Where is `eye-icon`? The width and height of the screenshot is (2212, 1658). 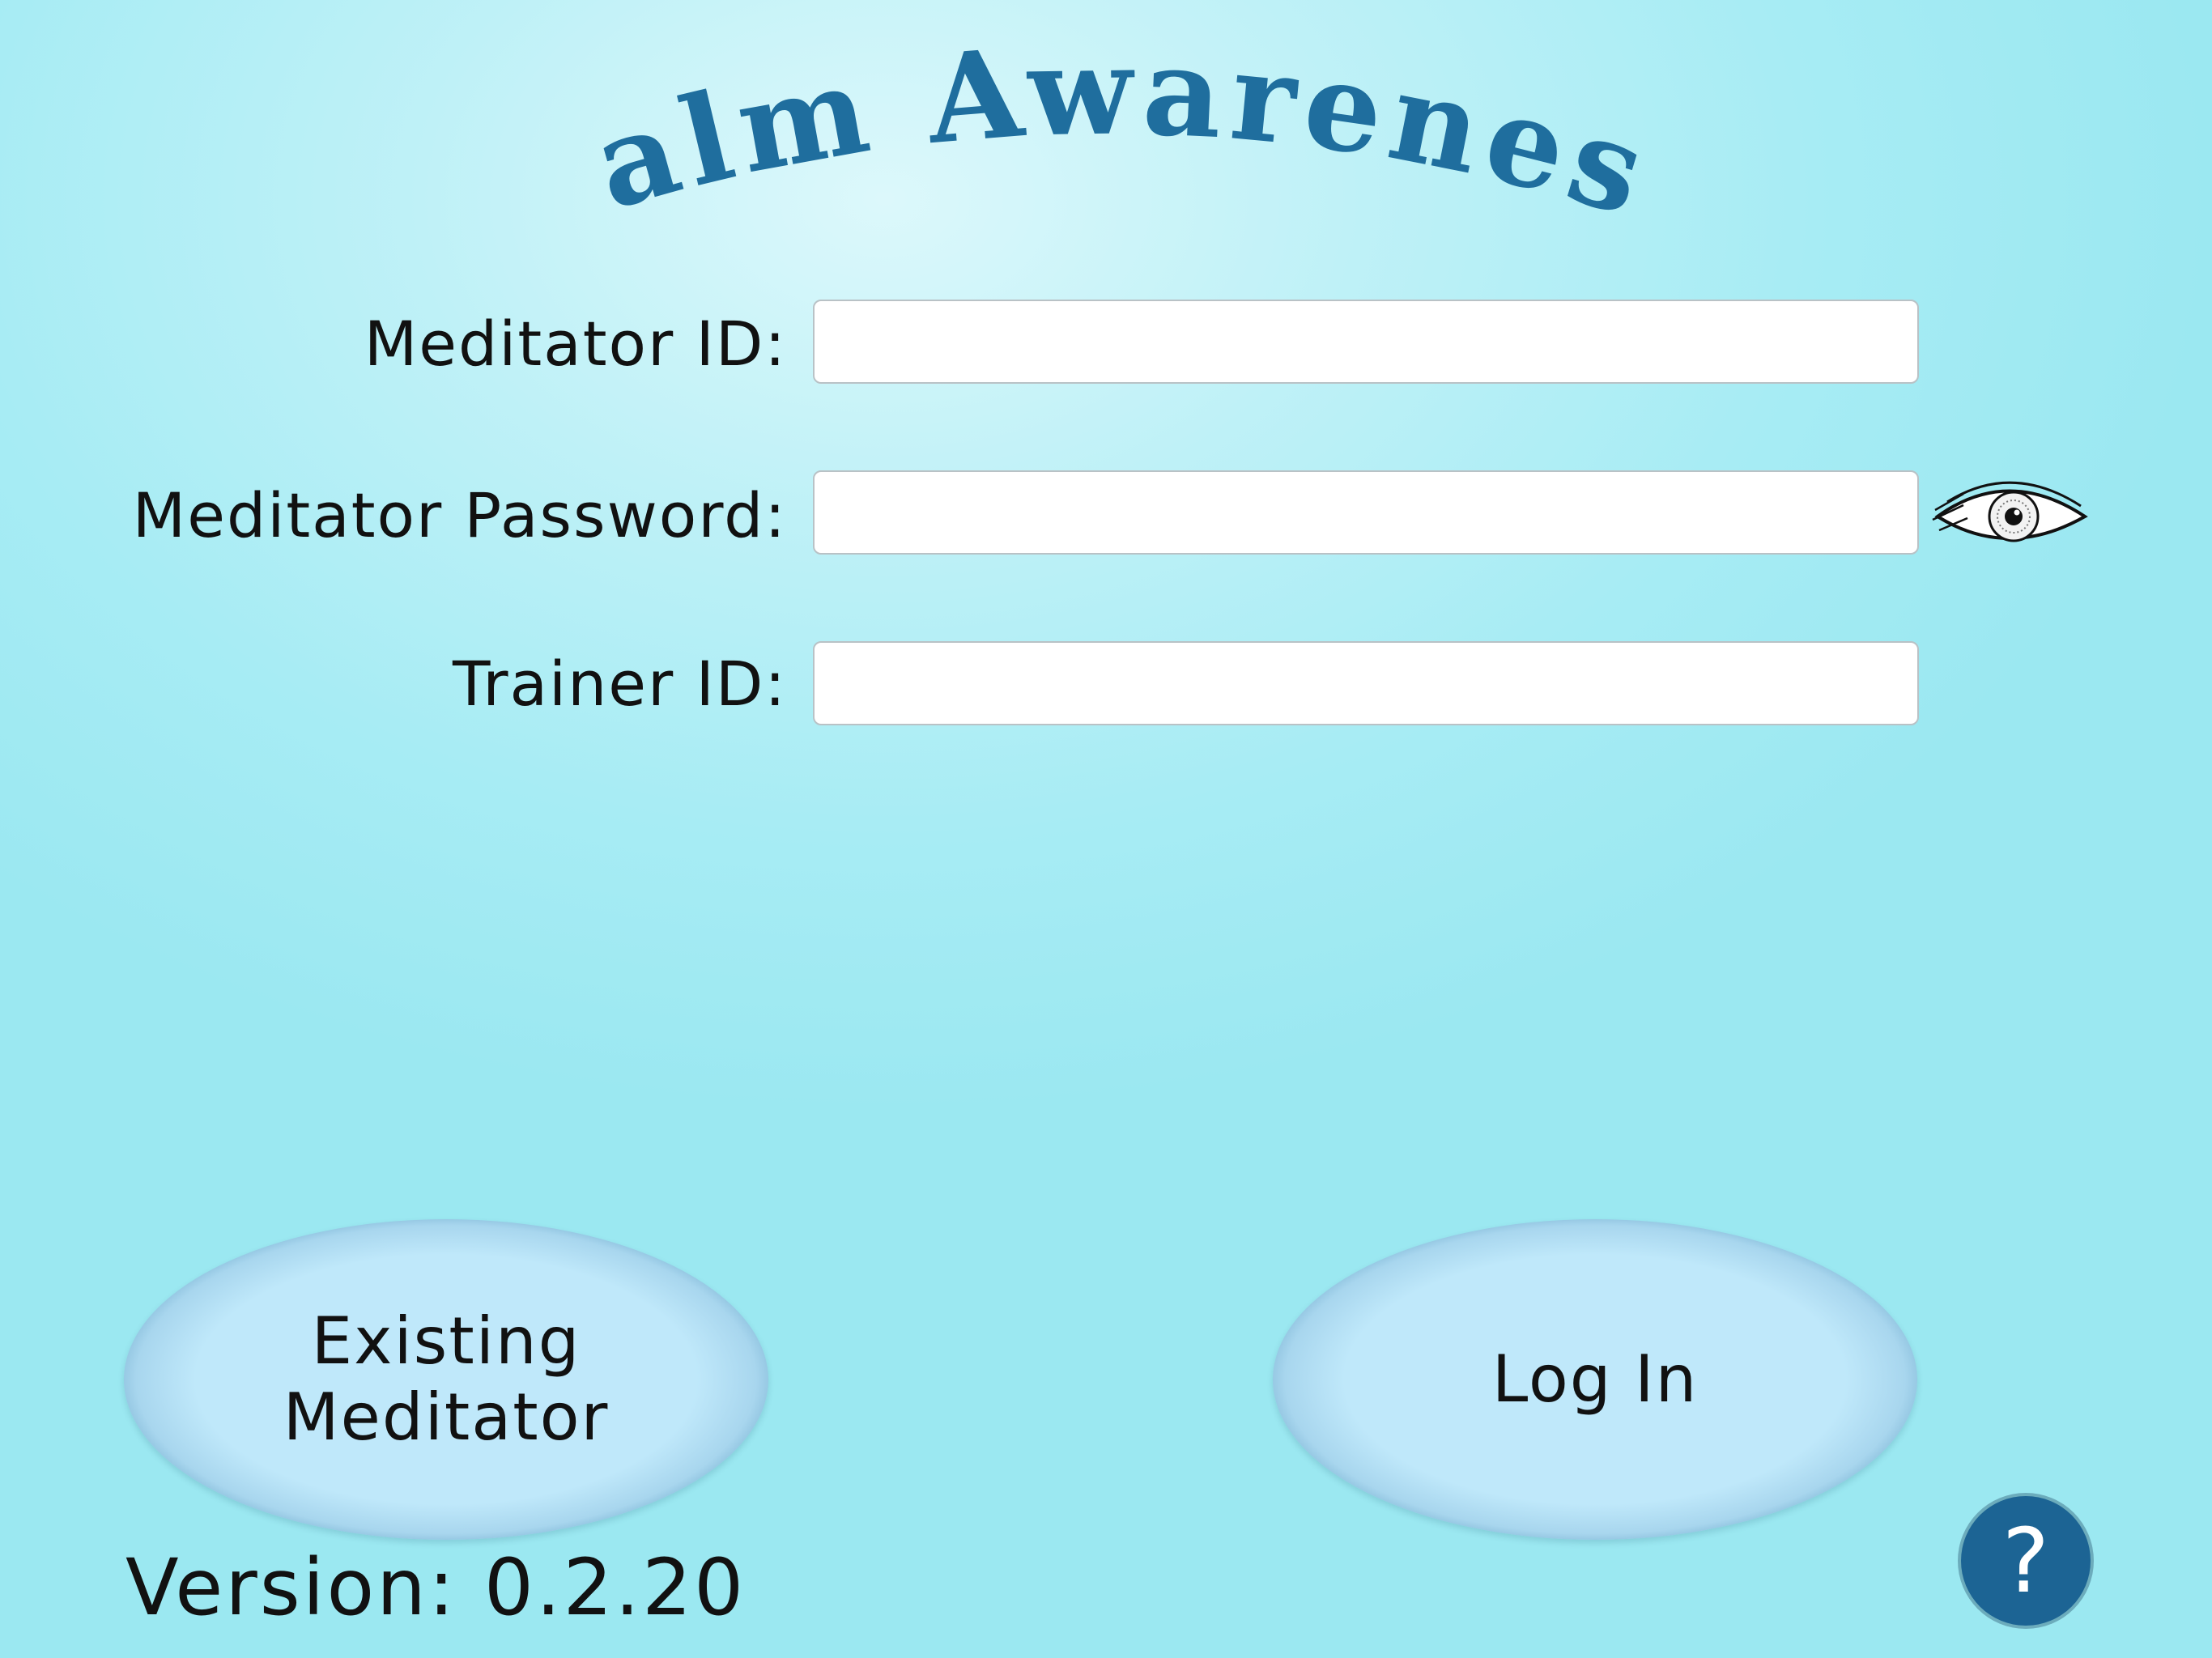
eye-icon is located at coordinates (2012, 510).